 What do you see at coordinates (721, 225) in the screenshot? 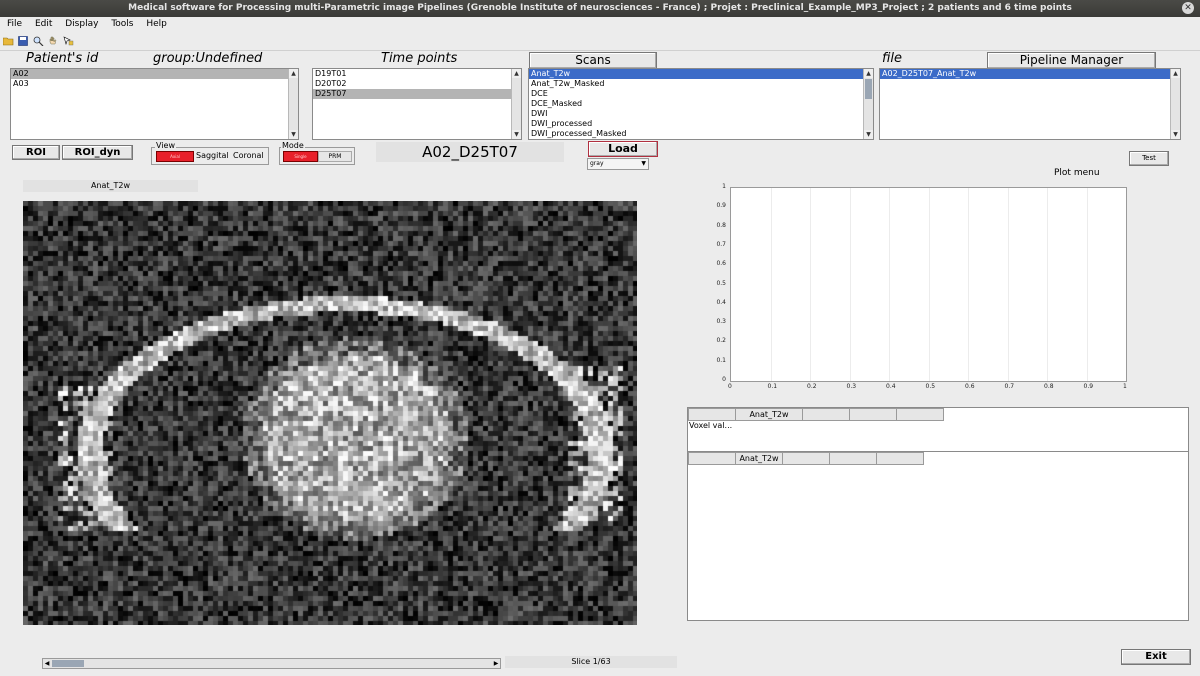
I see `y-tick-label: 0.8` at bounding box center [721, 225].